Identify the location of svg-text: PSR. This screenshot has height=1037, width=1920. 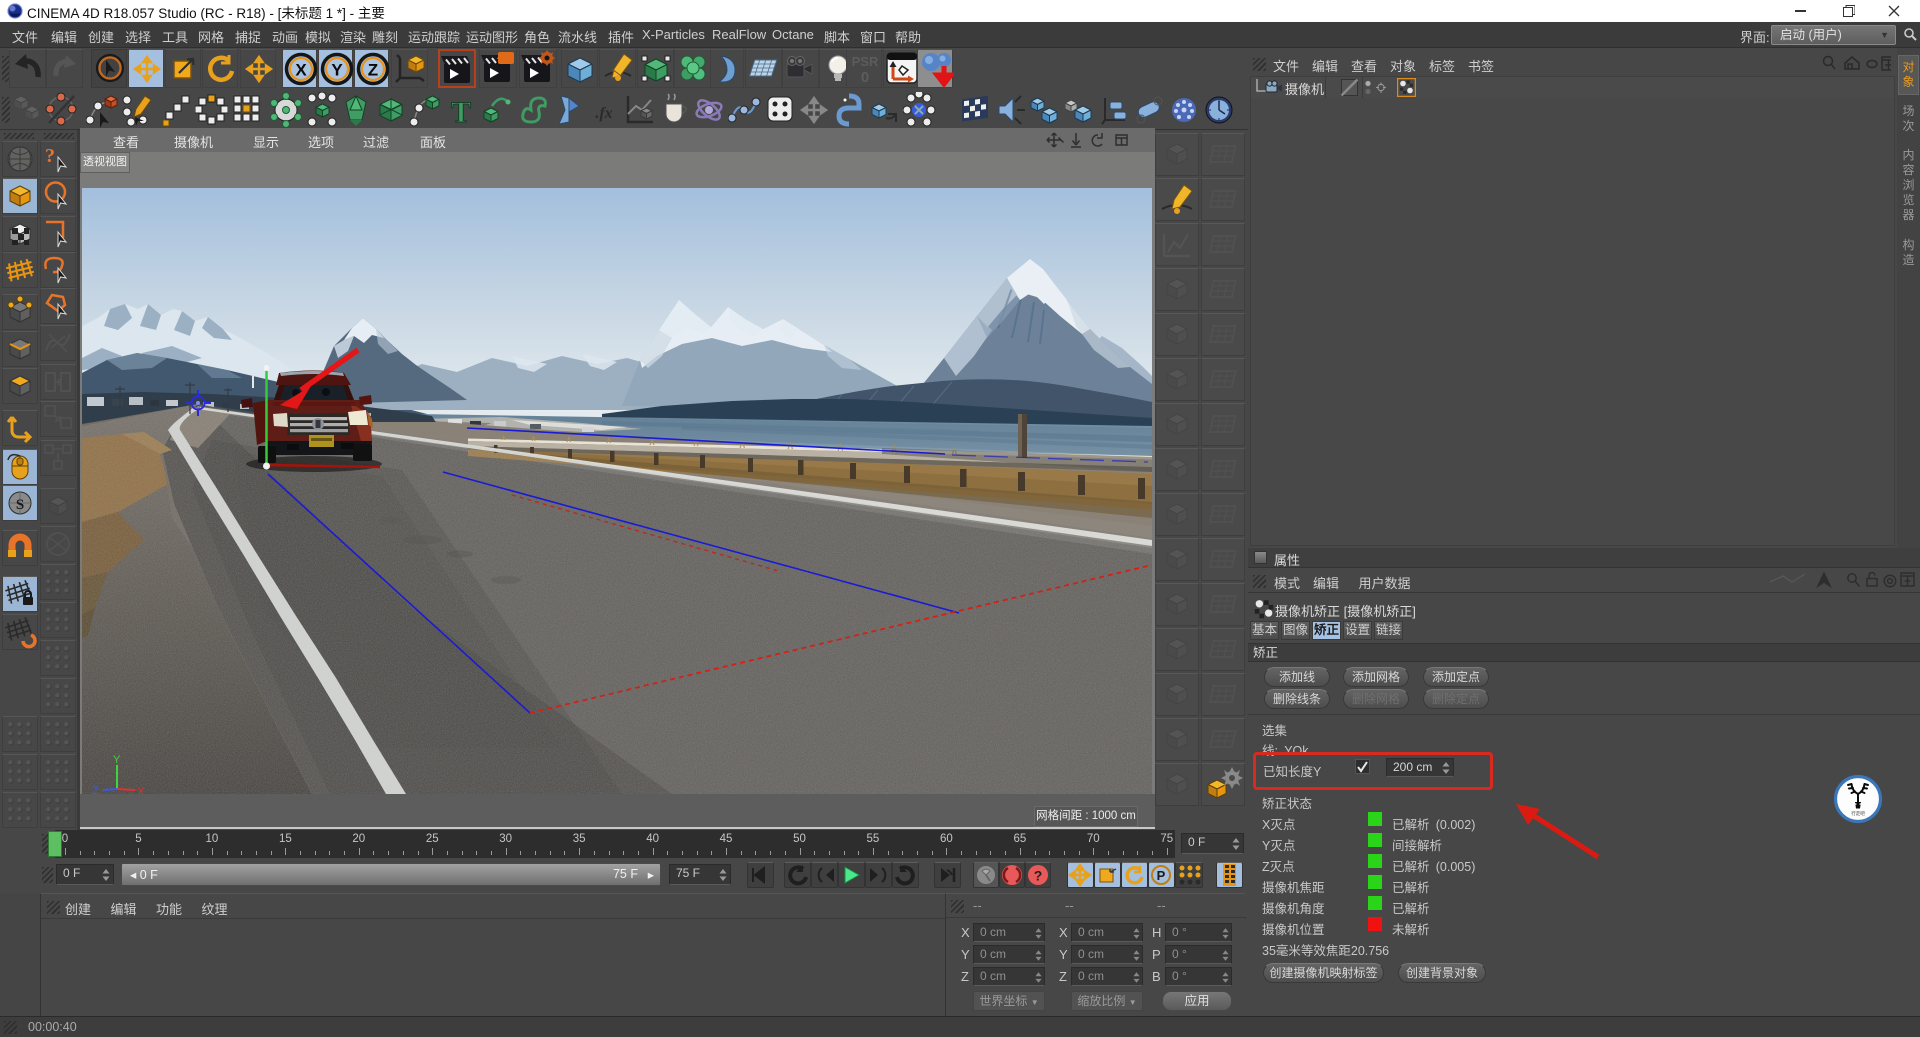
(865, 61).